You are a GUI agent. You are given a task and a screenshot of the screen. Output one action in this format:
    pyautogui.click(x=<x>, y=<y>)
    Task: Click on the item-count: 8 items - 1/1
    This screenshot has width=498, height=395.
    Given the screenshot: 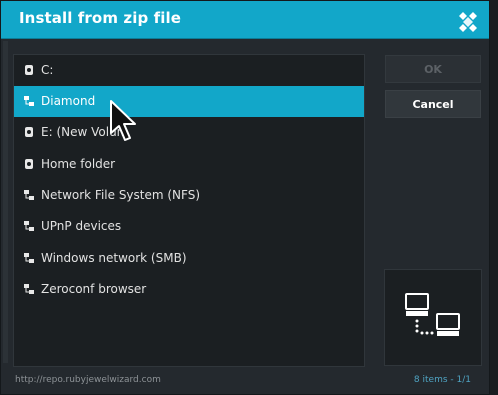 What is the action you would take?
    pyautogui.click(x=442, y=380)
    